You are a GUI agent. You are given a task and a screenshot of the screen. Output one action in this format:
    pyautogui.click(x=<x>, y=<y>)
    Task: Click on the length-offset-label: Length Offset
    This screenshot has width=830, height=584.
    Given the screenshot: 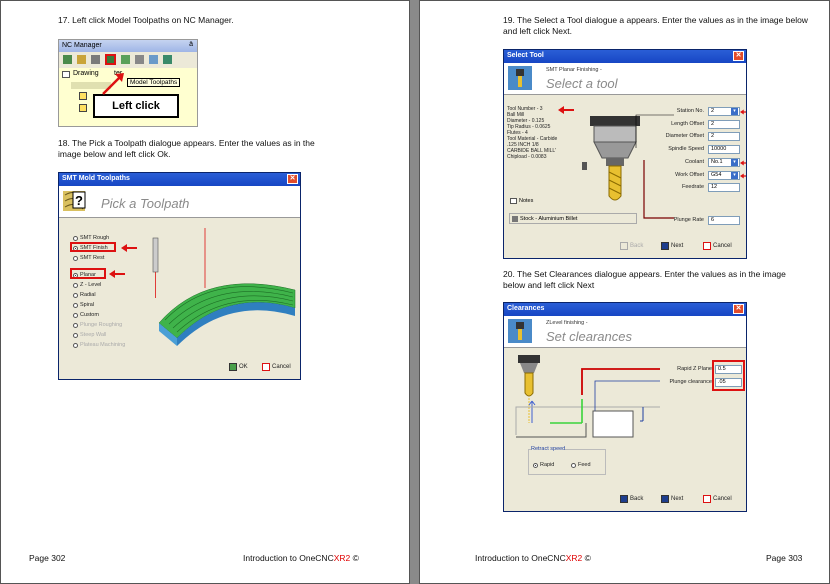 What is the action you would take?
    pyautogui.click(x=687, y=124)
    